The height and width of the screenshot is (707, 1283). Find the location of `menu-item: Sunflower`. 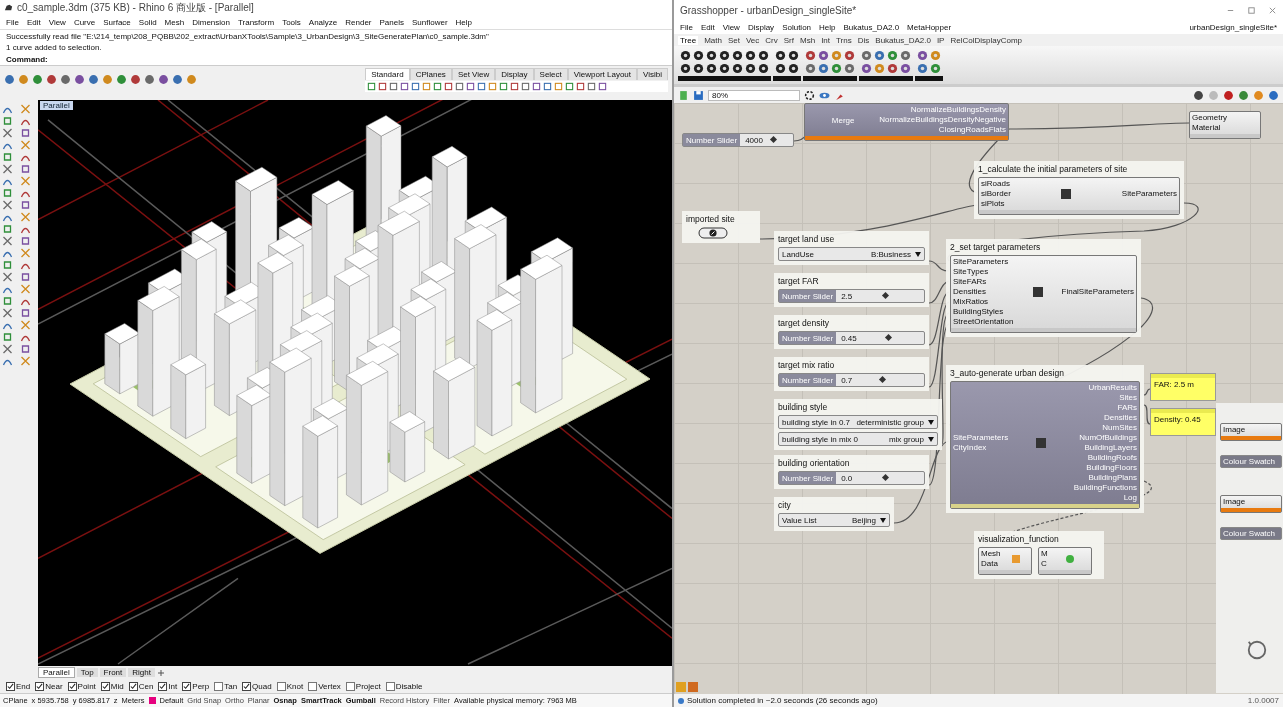

menu-item: Sunflower is located at coordinates (430, 22).